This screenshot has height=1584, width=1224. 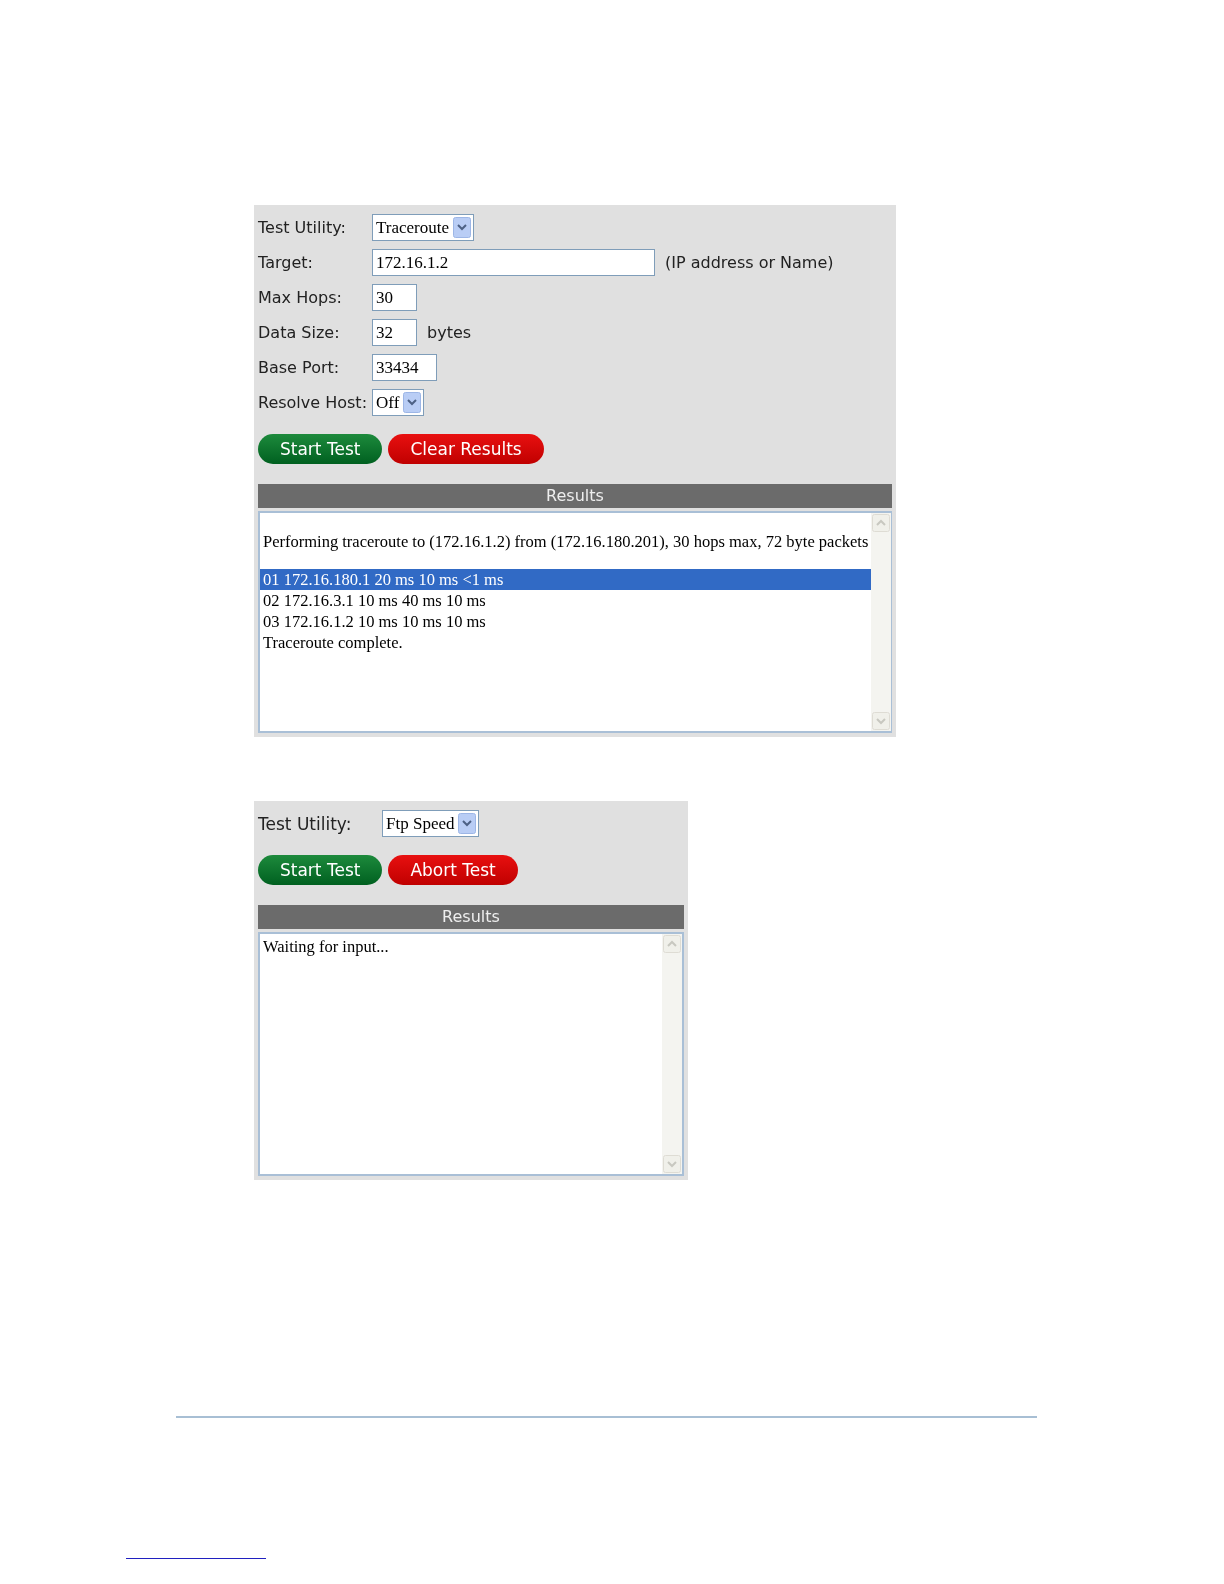 What do you see at coordinates (423, 227) in the screenshot?
I see `dropdown-field: Traceroute` at bounding box center [423, 227].